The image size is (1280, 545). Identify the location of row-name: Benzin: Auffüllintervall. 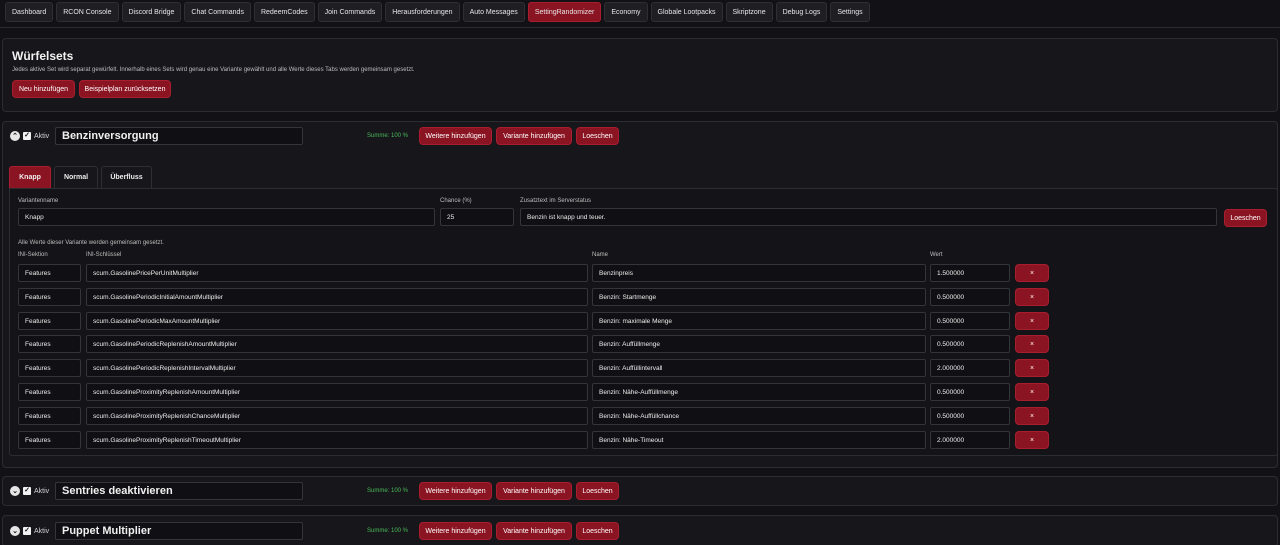
(759, 368).